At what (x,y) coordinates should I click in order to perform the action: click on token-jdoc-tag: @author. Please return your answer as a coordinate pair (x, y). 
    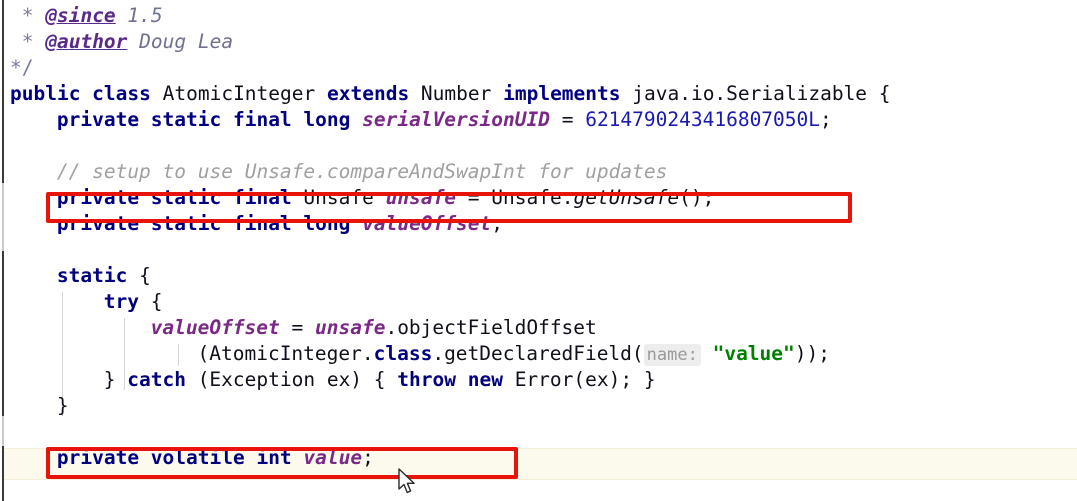
    Looking at the image, I should click on (86, 41).